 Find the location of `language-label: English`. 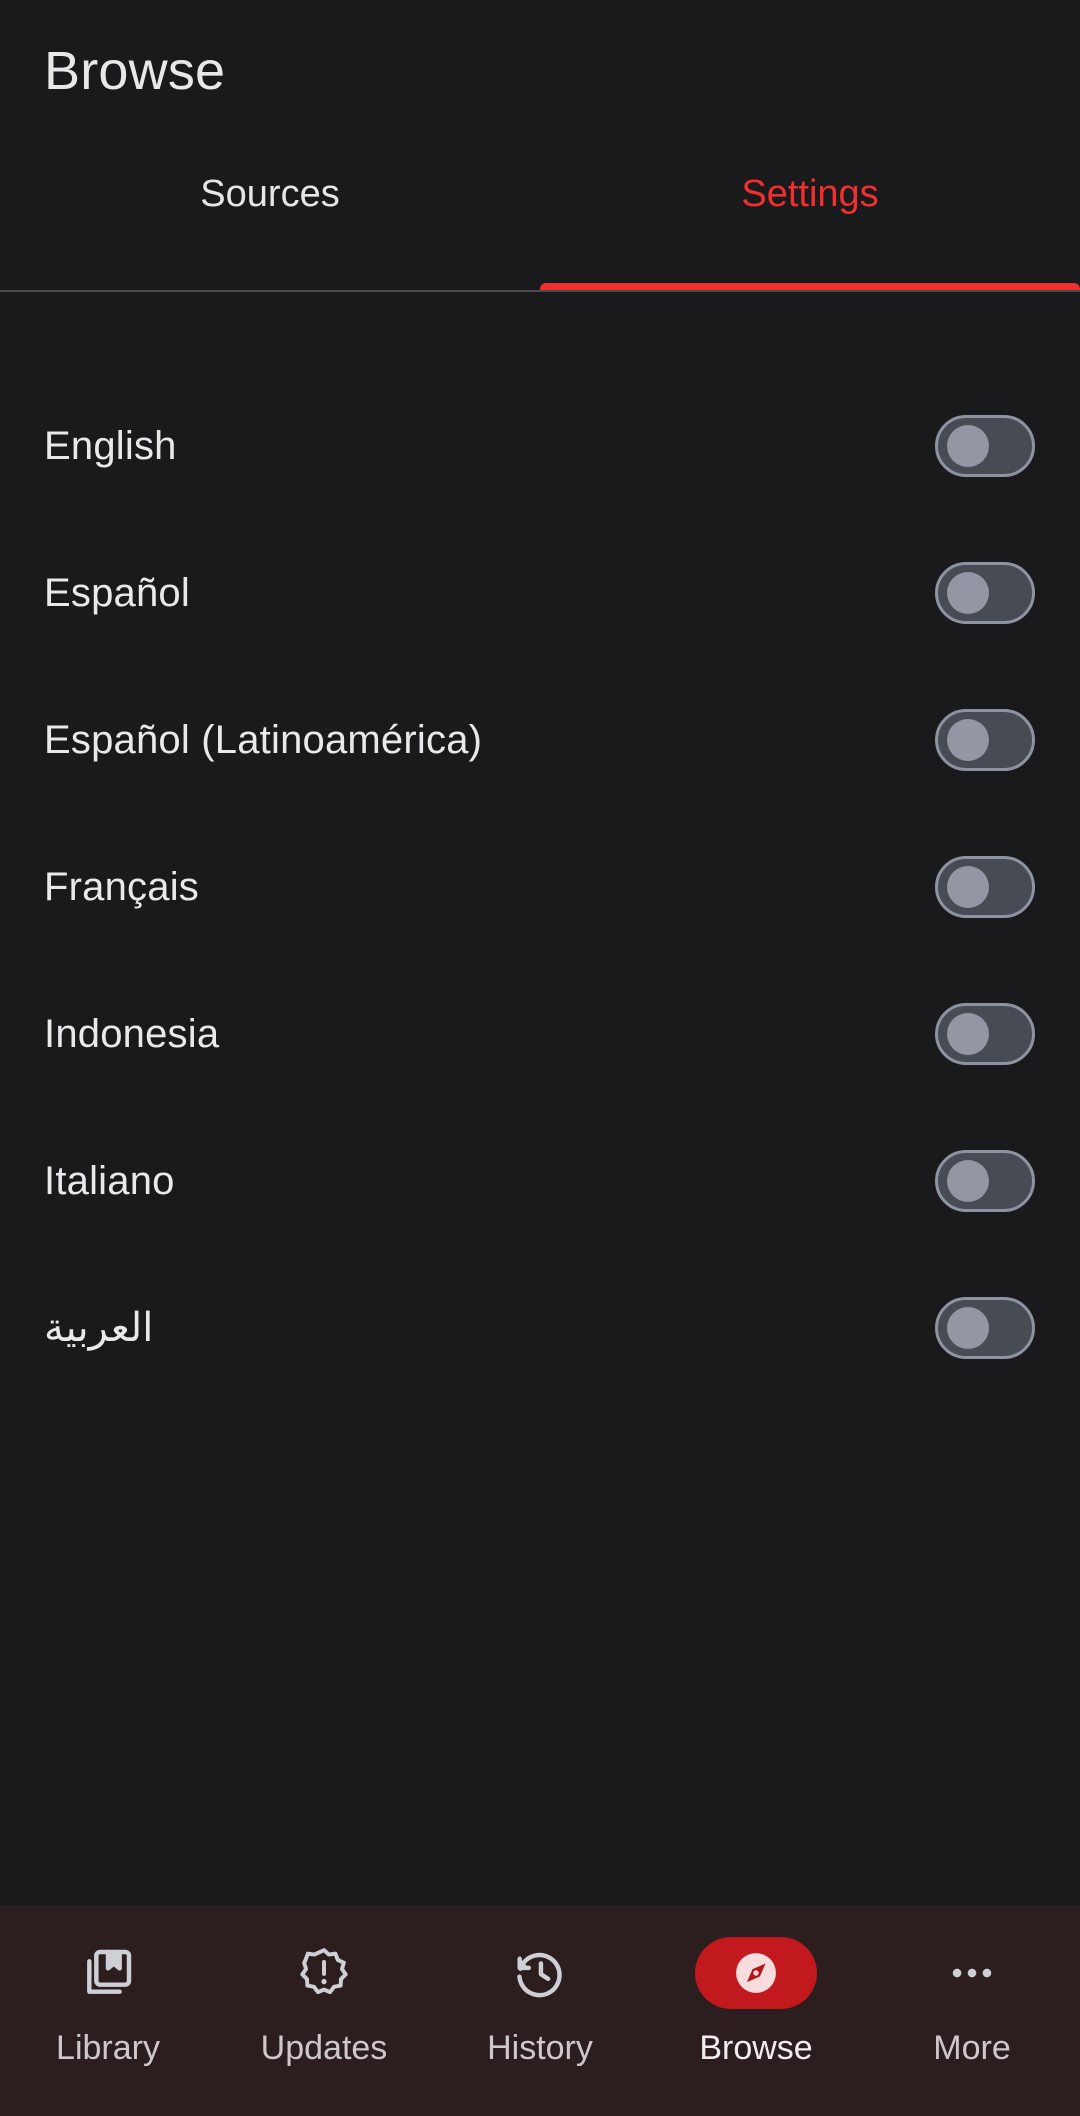

language-label: English is located at coordinates (110, 445).